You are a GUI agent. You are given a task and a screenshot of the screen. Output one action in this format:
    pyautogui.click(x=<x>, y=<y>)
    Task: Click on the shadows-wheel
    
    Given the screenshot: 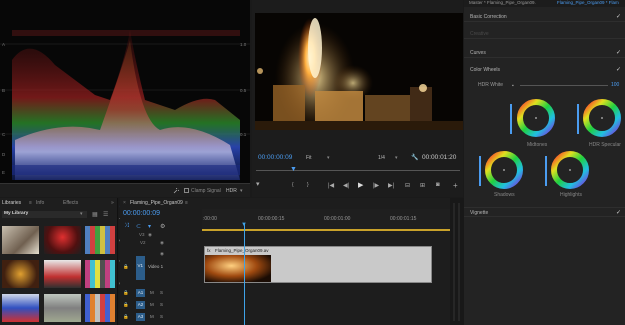 What is the action you would take?
    pyautogui.click(x=504, y=170)
    